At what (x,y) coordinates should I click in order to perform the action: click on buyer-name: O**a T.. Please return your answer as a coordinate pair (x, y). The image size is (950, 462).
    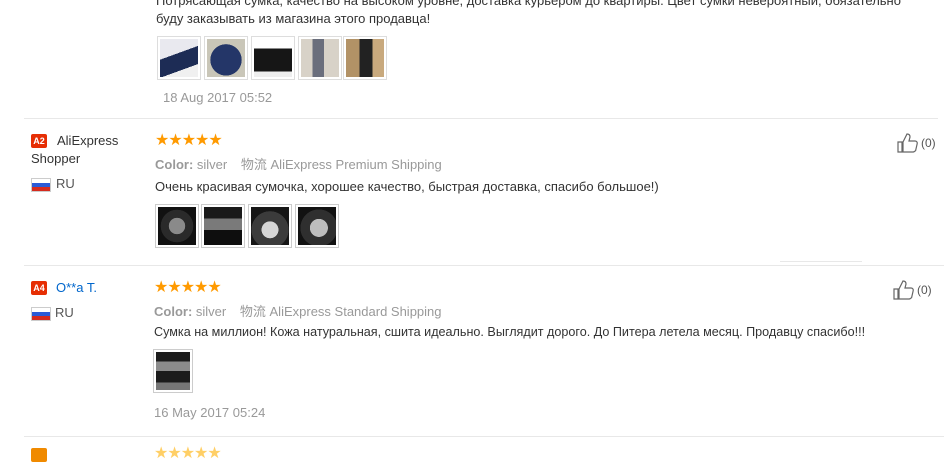
    Looking at the image, I should click on (76, 288).